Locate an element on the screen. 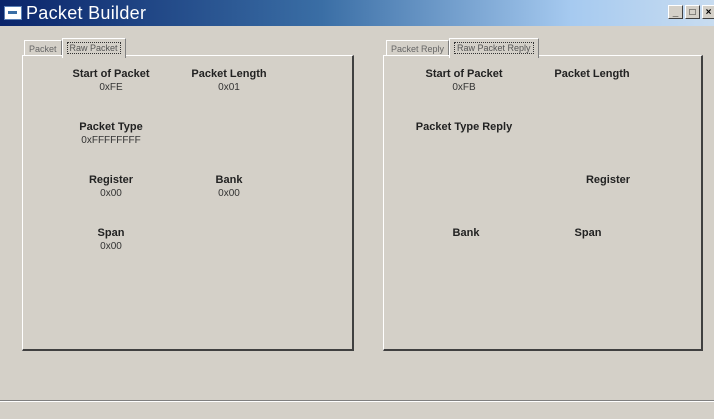  span-value: 0x00 is located at coordinates (111, 246).